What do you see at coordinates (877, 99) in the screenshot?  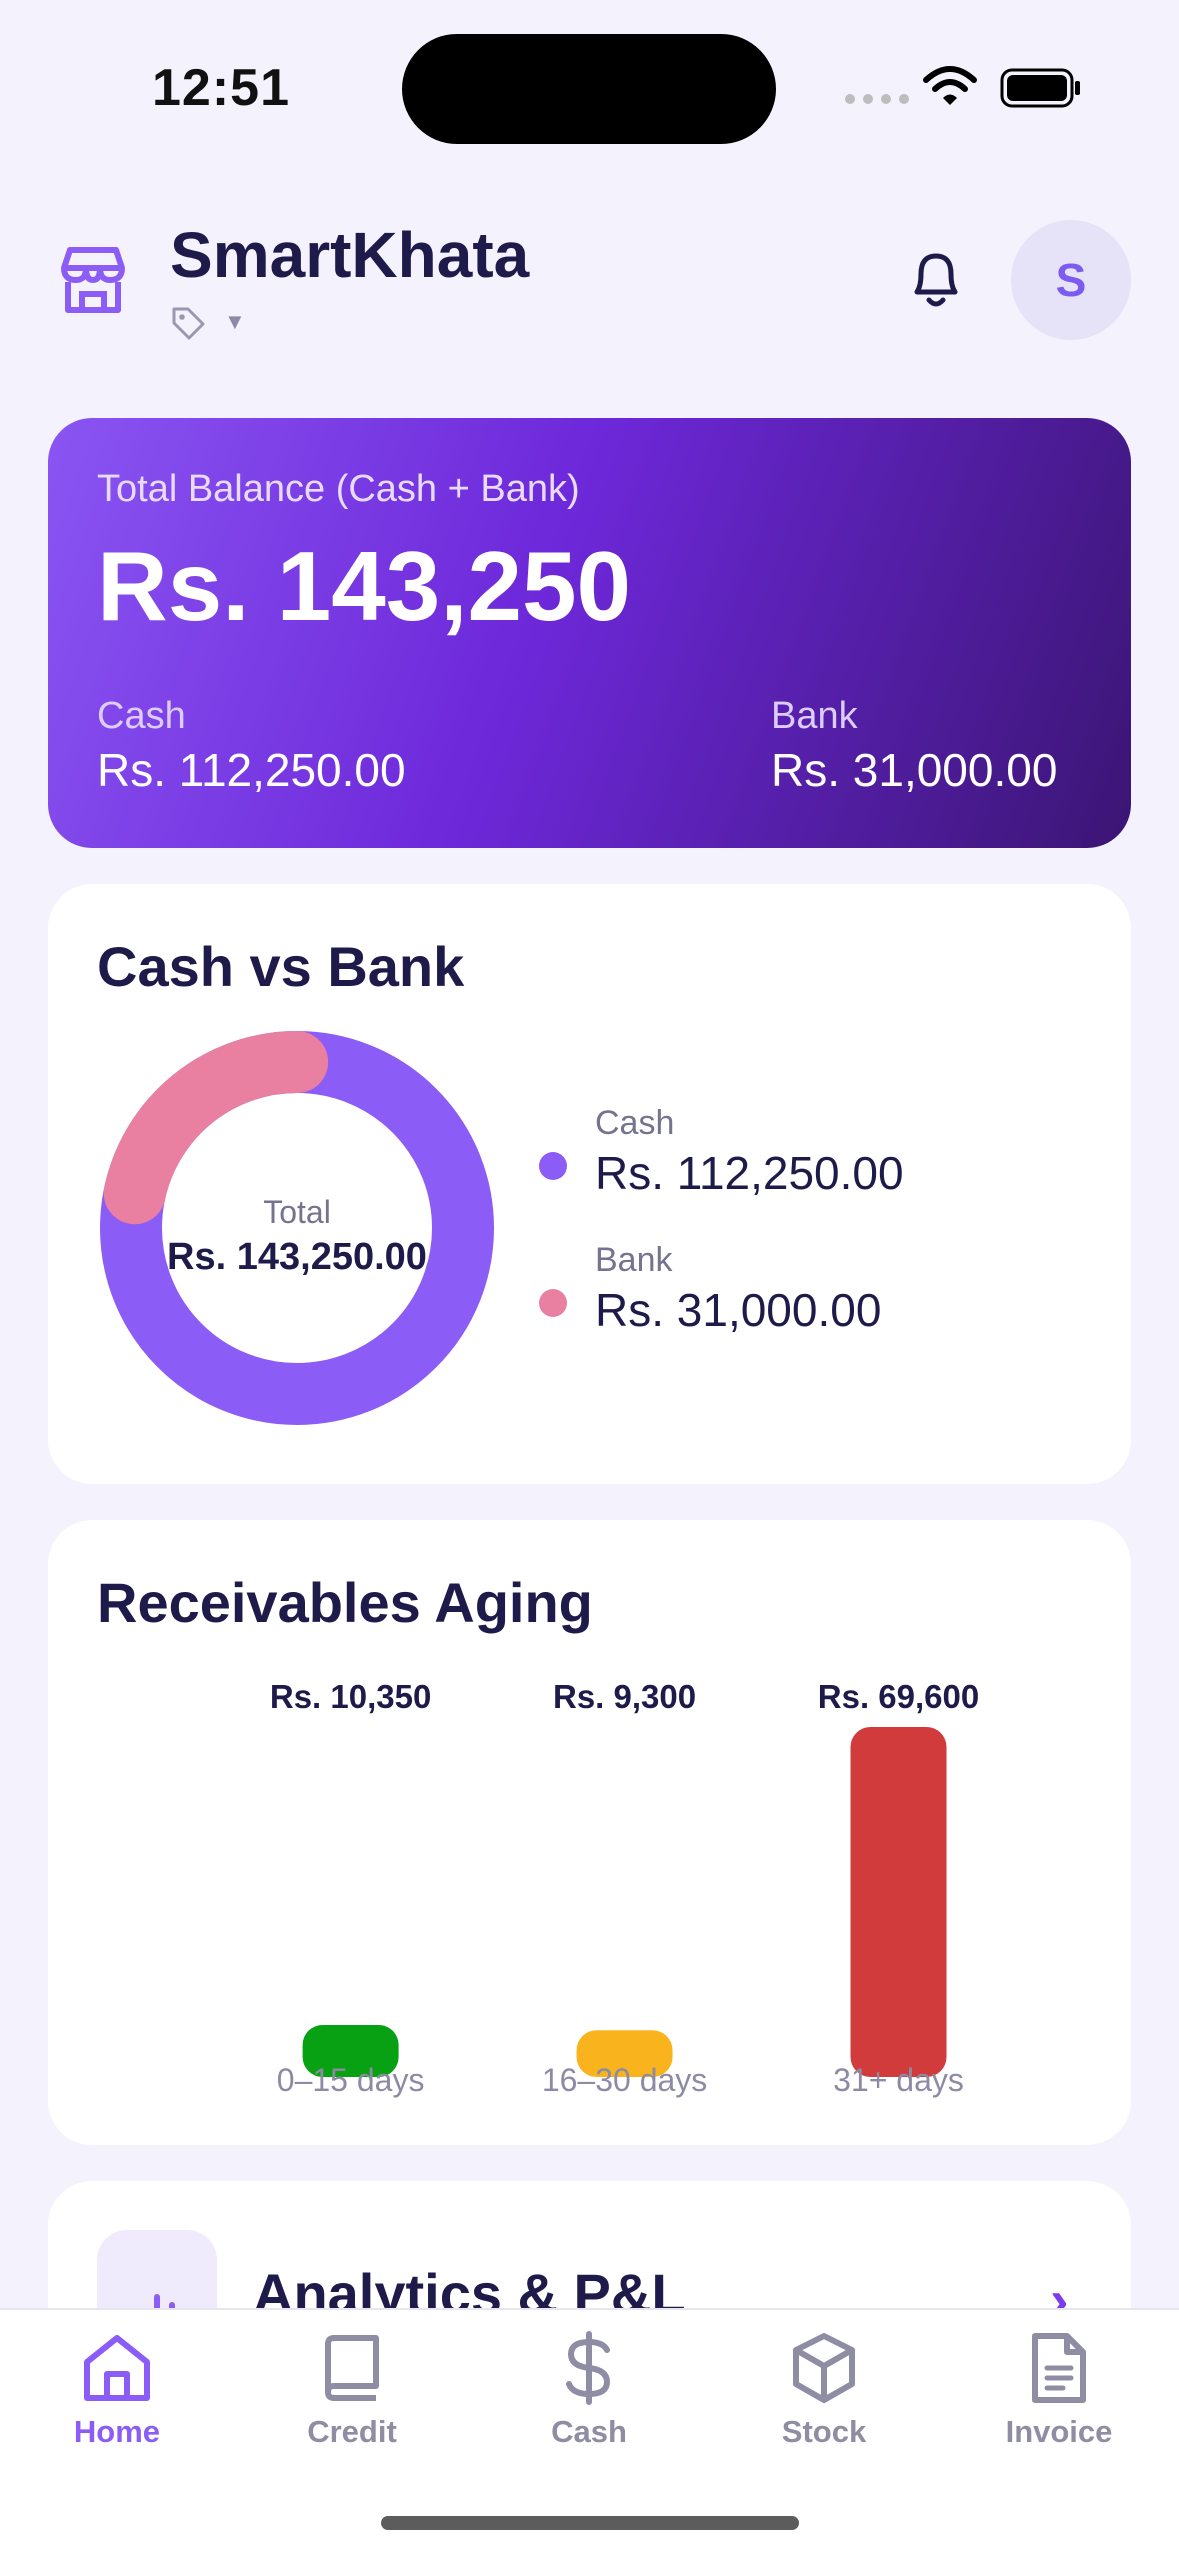 I see `cellular-signal-icon` at bounding box center [877, 99].